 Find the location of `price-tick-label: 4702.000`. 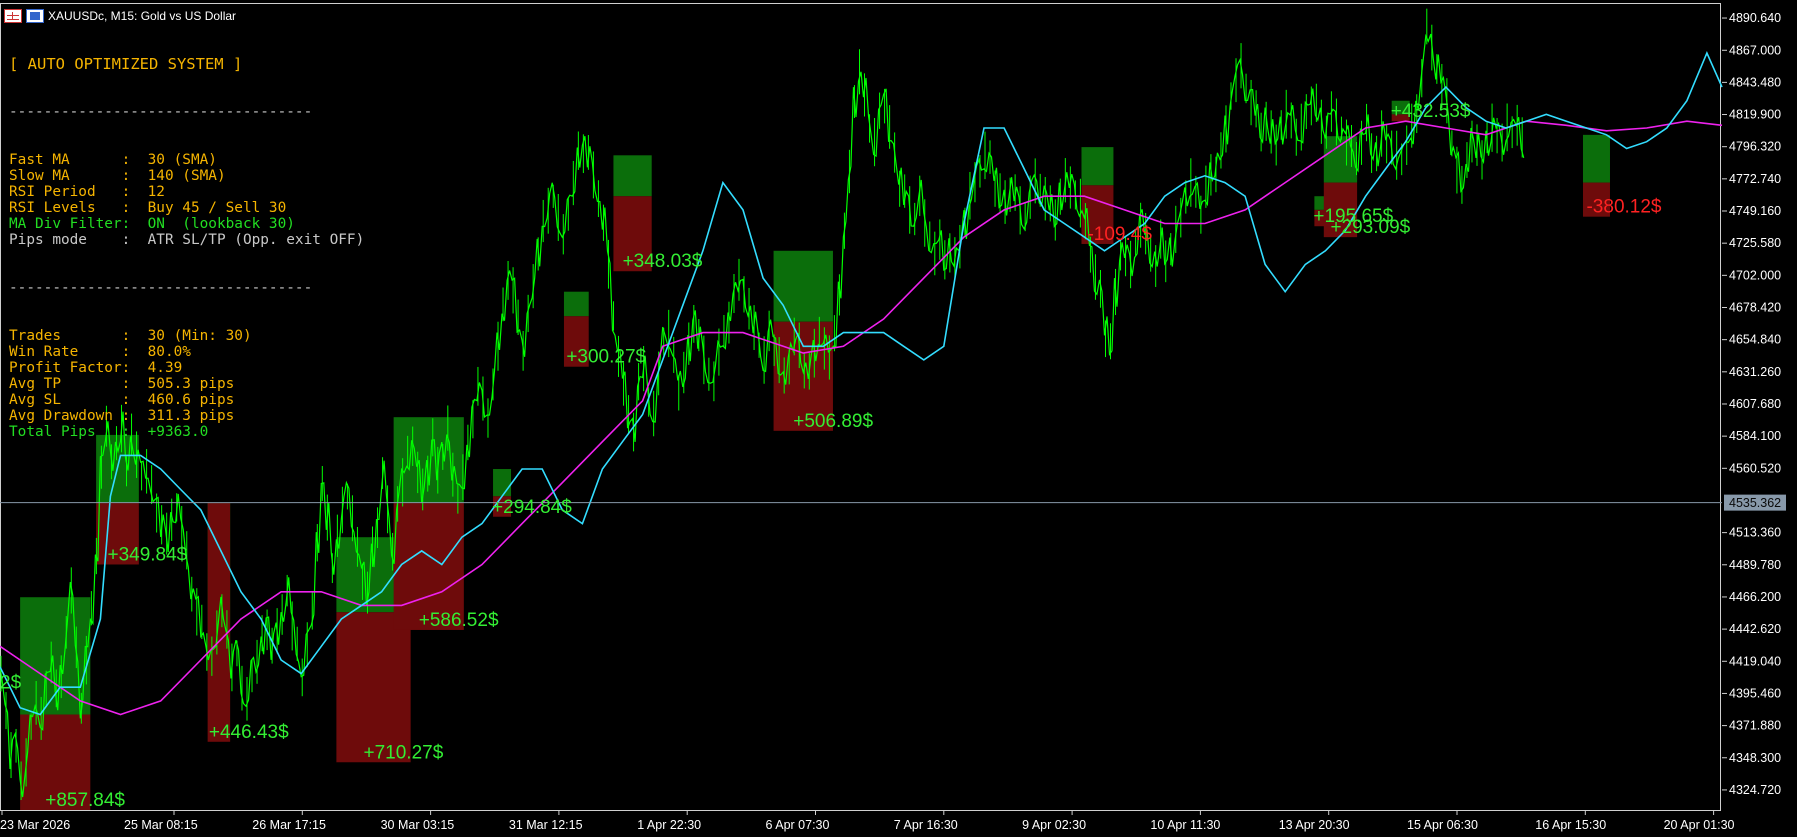

price-tick-label: 4702.000 is located at coordinates (1755, 275).